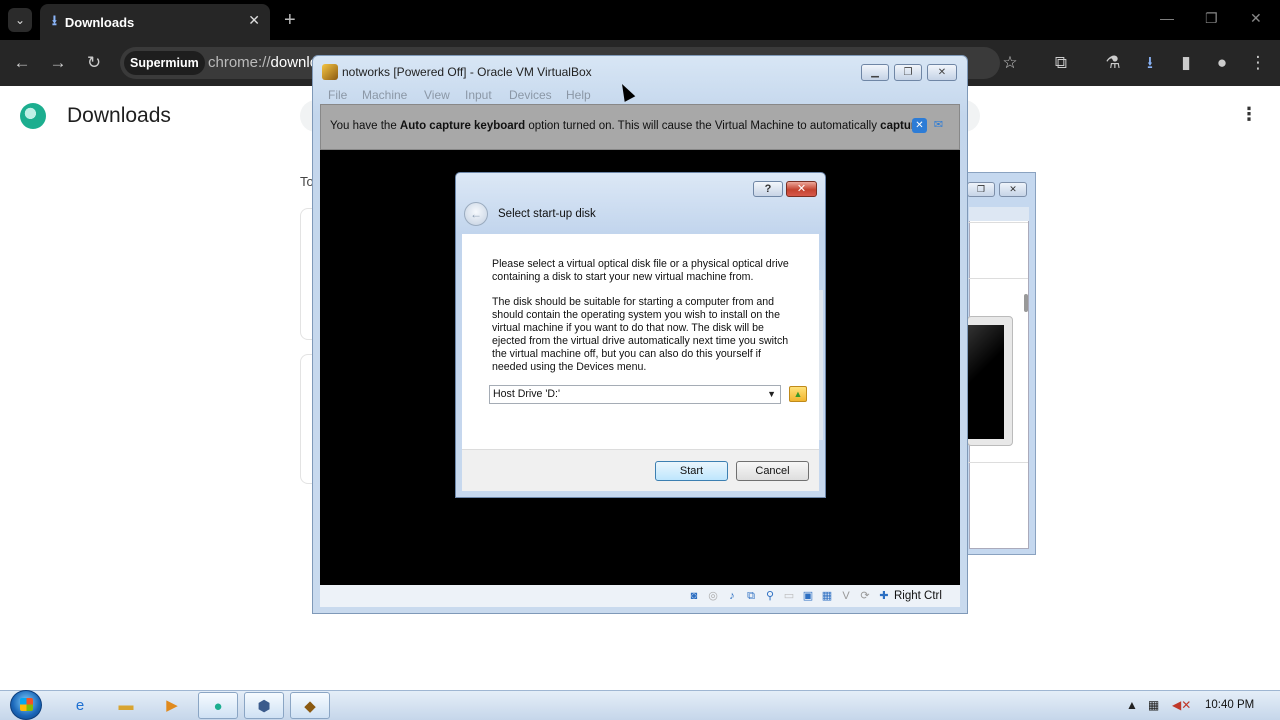 The image size is (1280, 720). Describe the element at coordinates (1256, 18) in the screenshot. I see `window-close-icon: ✕` at that location.